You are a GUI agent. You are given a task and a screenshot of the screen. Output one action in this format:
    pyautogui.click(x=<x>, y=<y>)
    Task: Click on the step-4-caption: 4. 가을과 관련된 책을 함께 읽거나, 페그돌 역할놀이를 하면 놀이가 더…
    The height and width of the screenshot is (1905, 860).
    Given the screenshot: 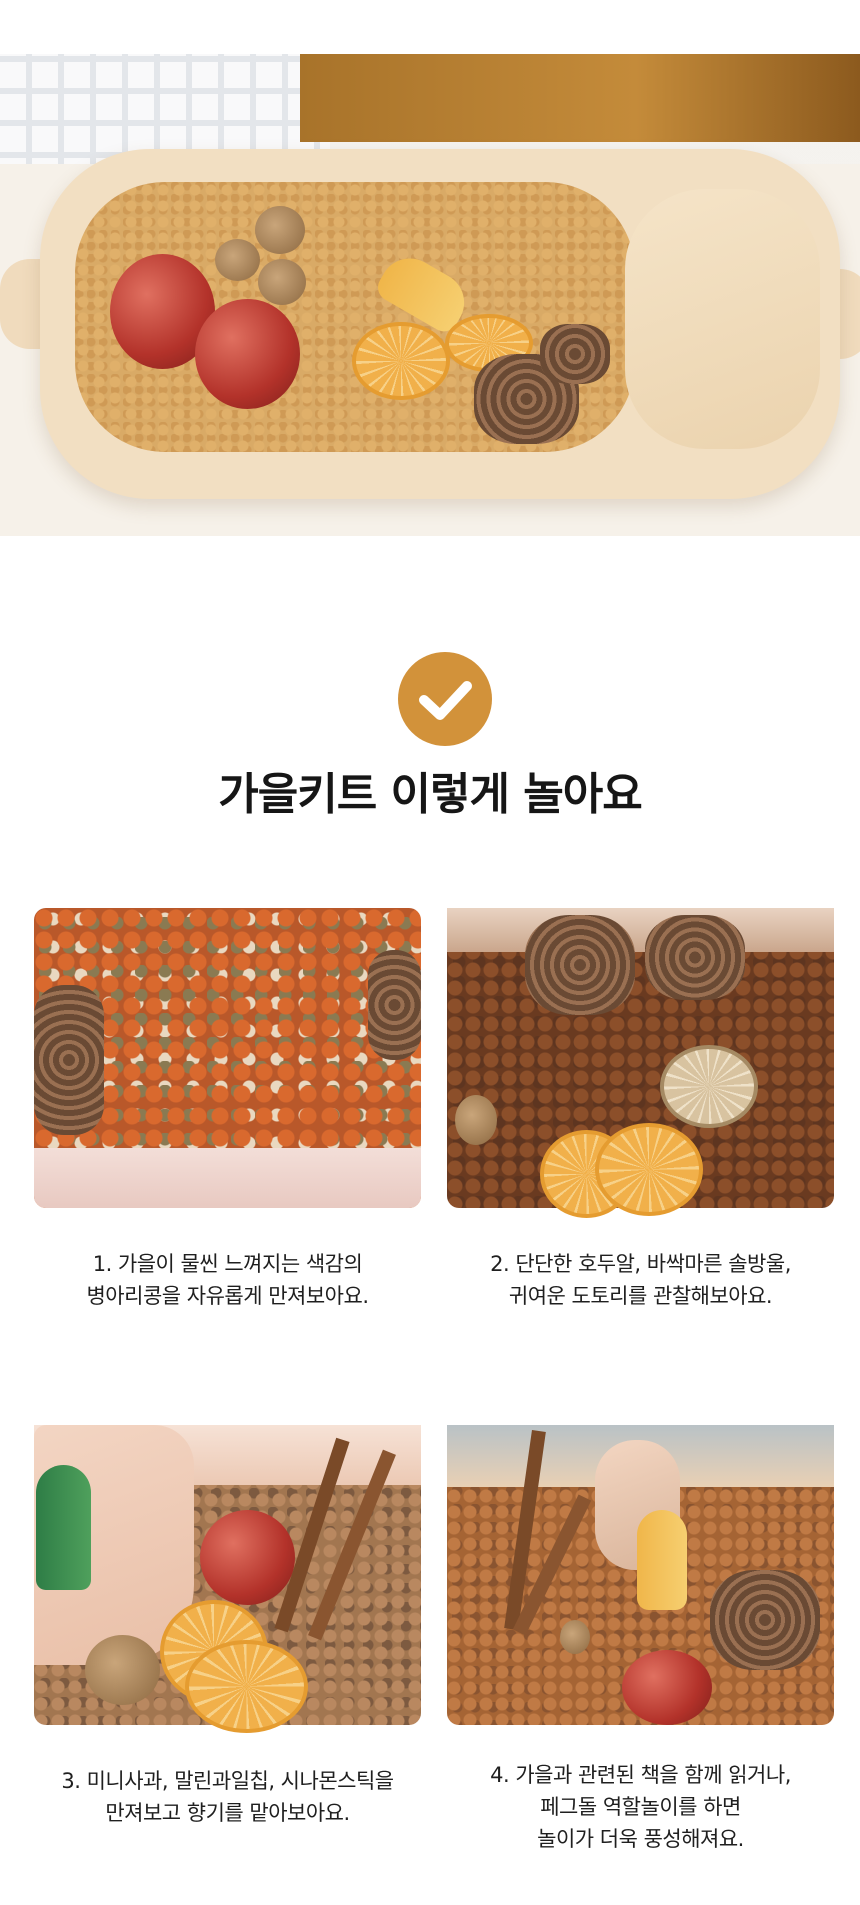 What is the action you would take?
    pyautogui.click(x=640, y=1807)
    